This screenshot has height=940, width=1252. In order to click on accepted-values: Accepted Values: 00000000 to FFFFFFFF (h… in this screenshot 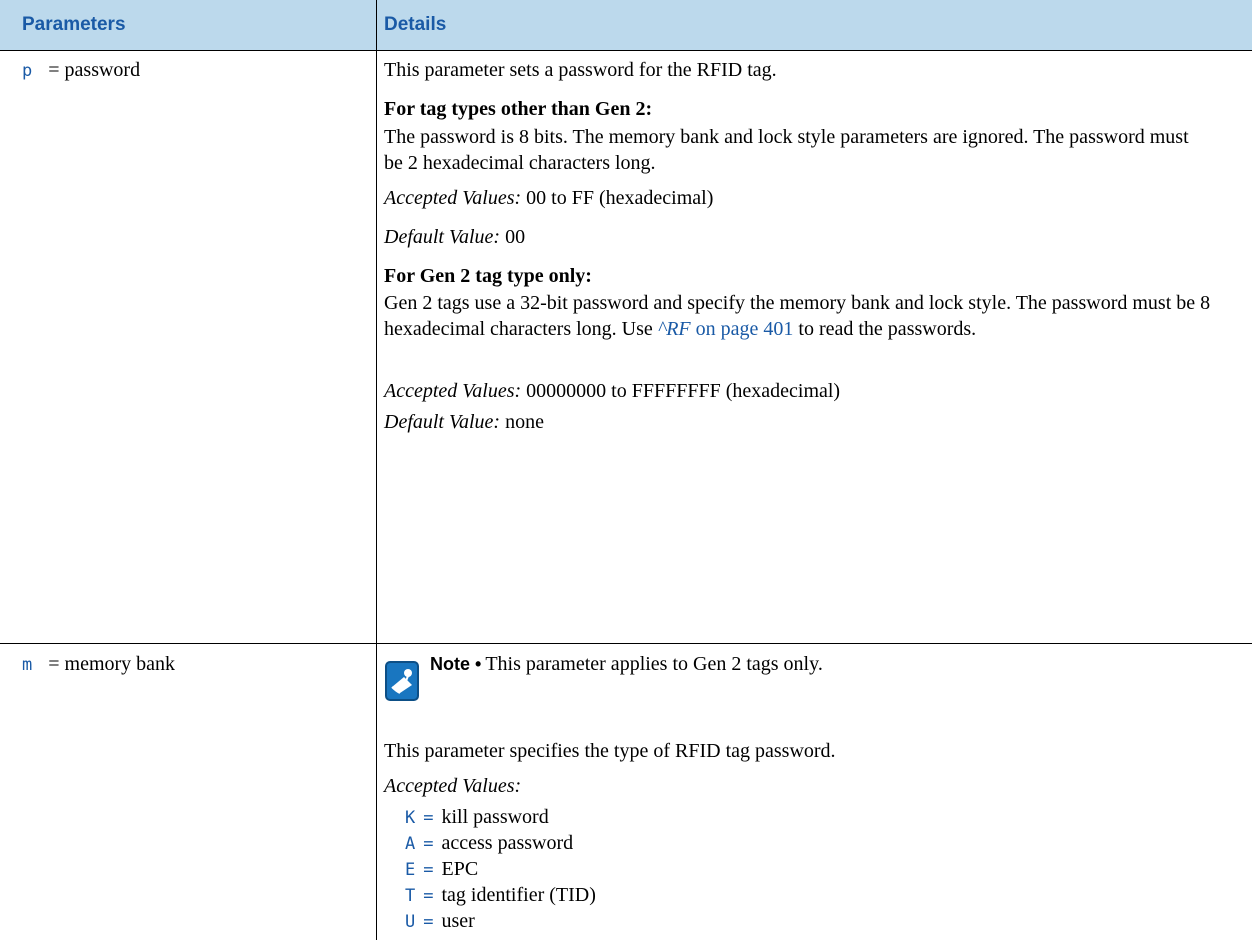, I will do `click(612, 391)`.